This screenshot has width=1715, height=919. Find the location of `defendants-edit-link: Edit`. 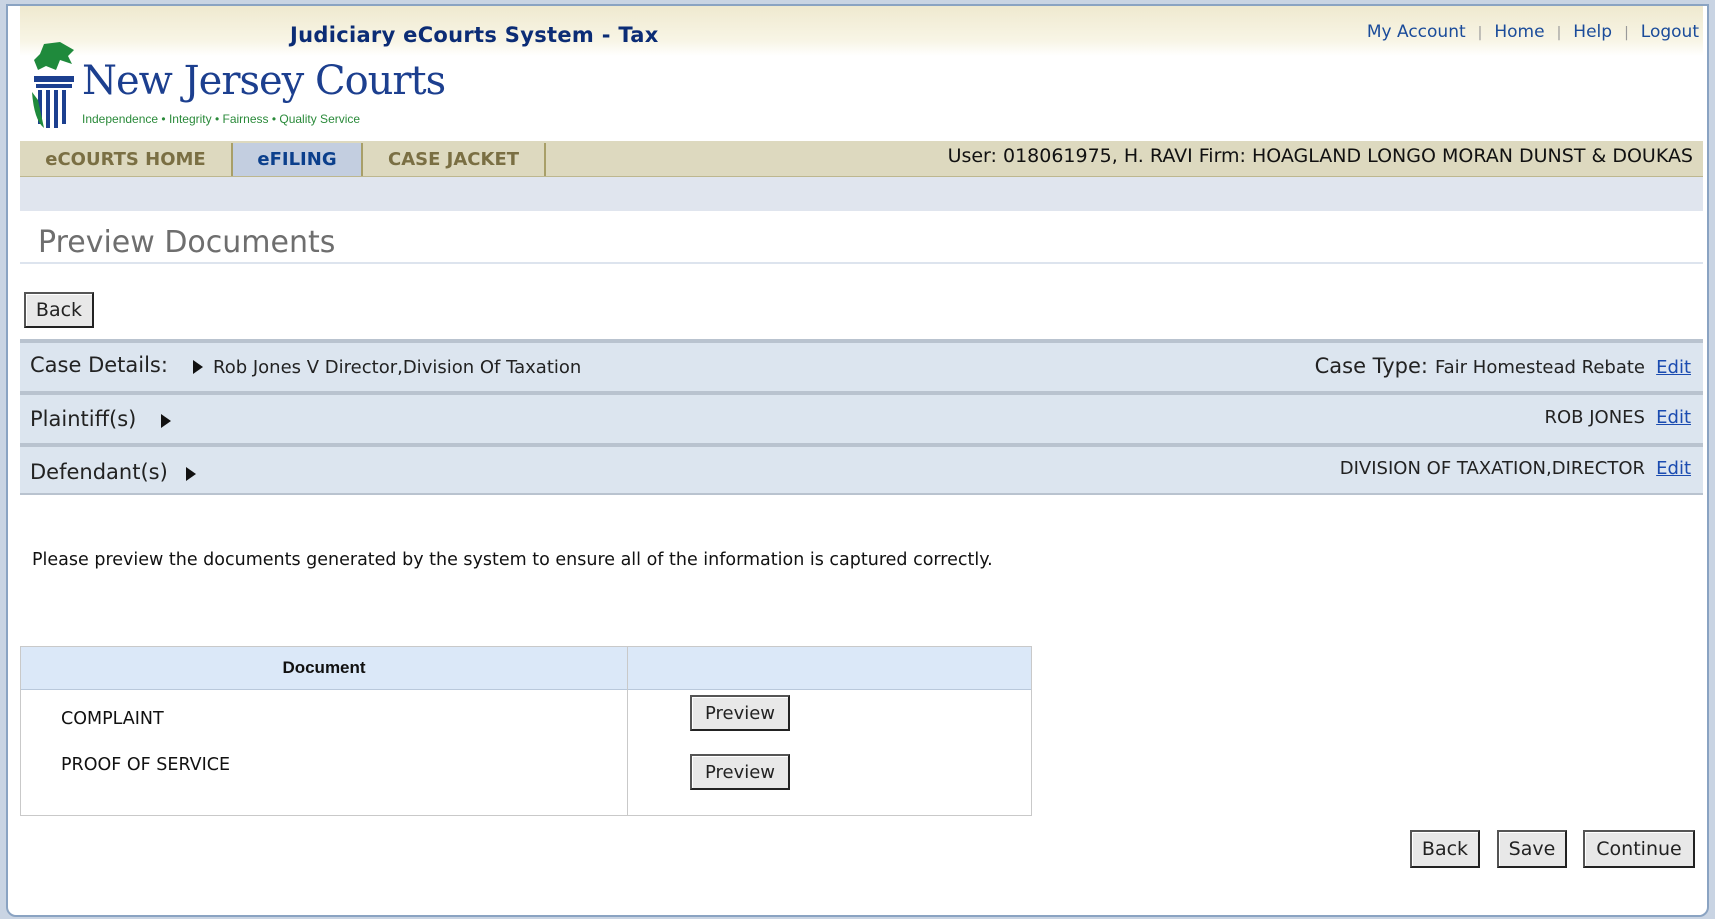

defendants-edit-link: Edit is located at coordinates (1673, 468).